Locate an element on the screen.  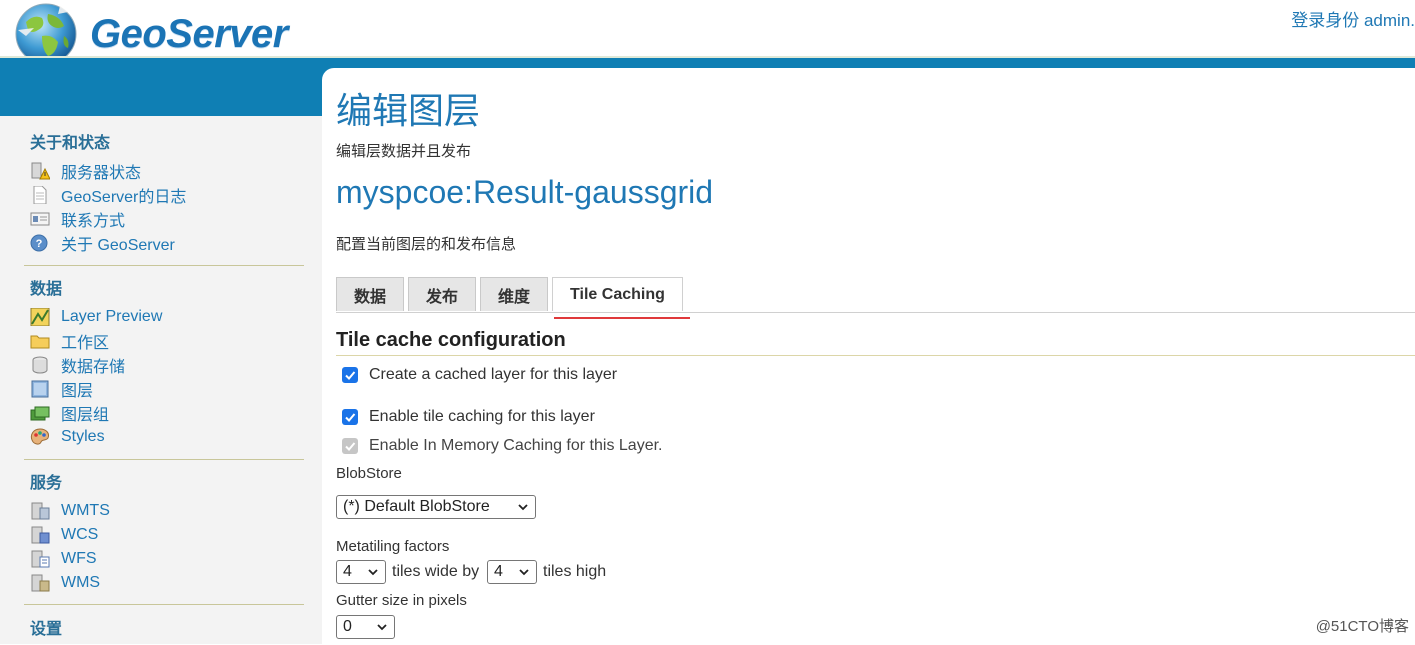
sidebar-item-label: WMS is located at coordinates (80, 583).